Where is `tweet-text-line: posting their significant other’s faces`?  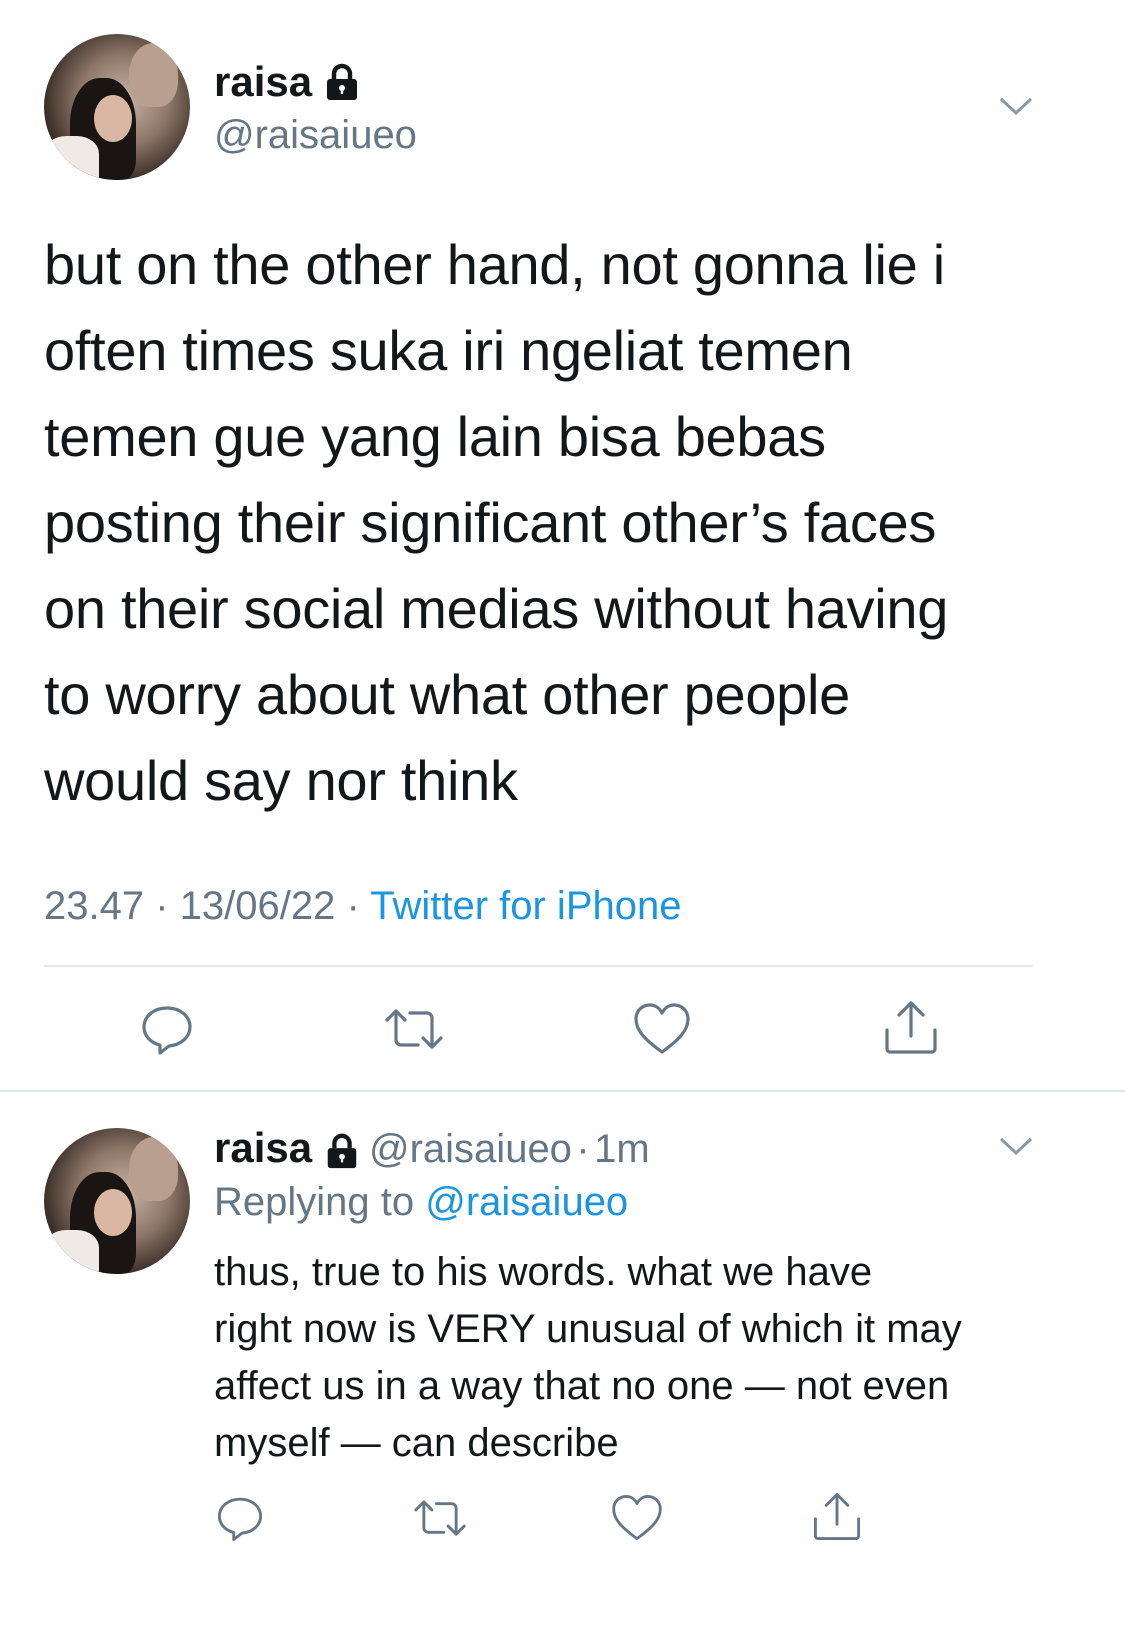 tweet-text-line: posting their significant other’s faces is located at coordinates (490, 522).